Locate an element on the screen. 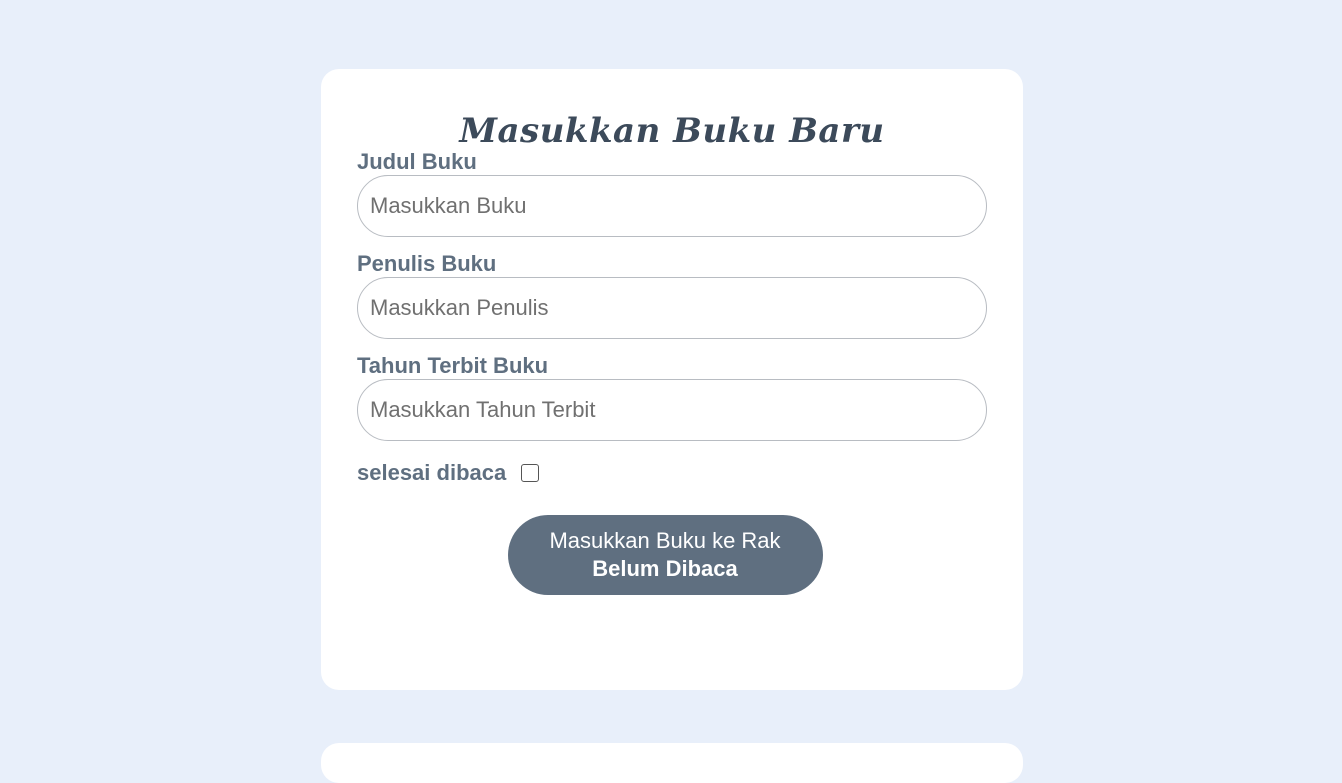 The width and height of the screenshot is (1342, 783). author-label: Penulis Buku is located at coordinates (427, 263).